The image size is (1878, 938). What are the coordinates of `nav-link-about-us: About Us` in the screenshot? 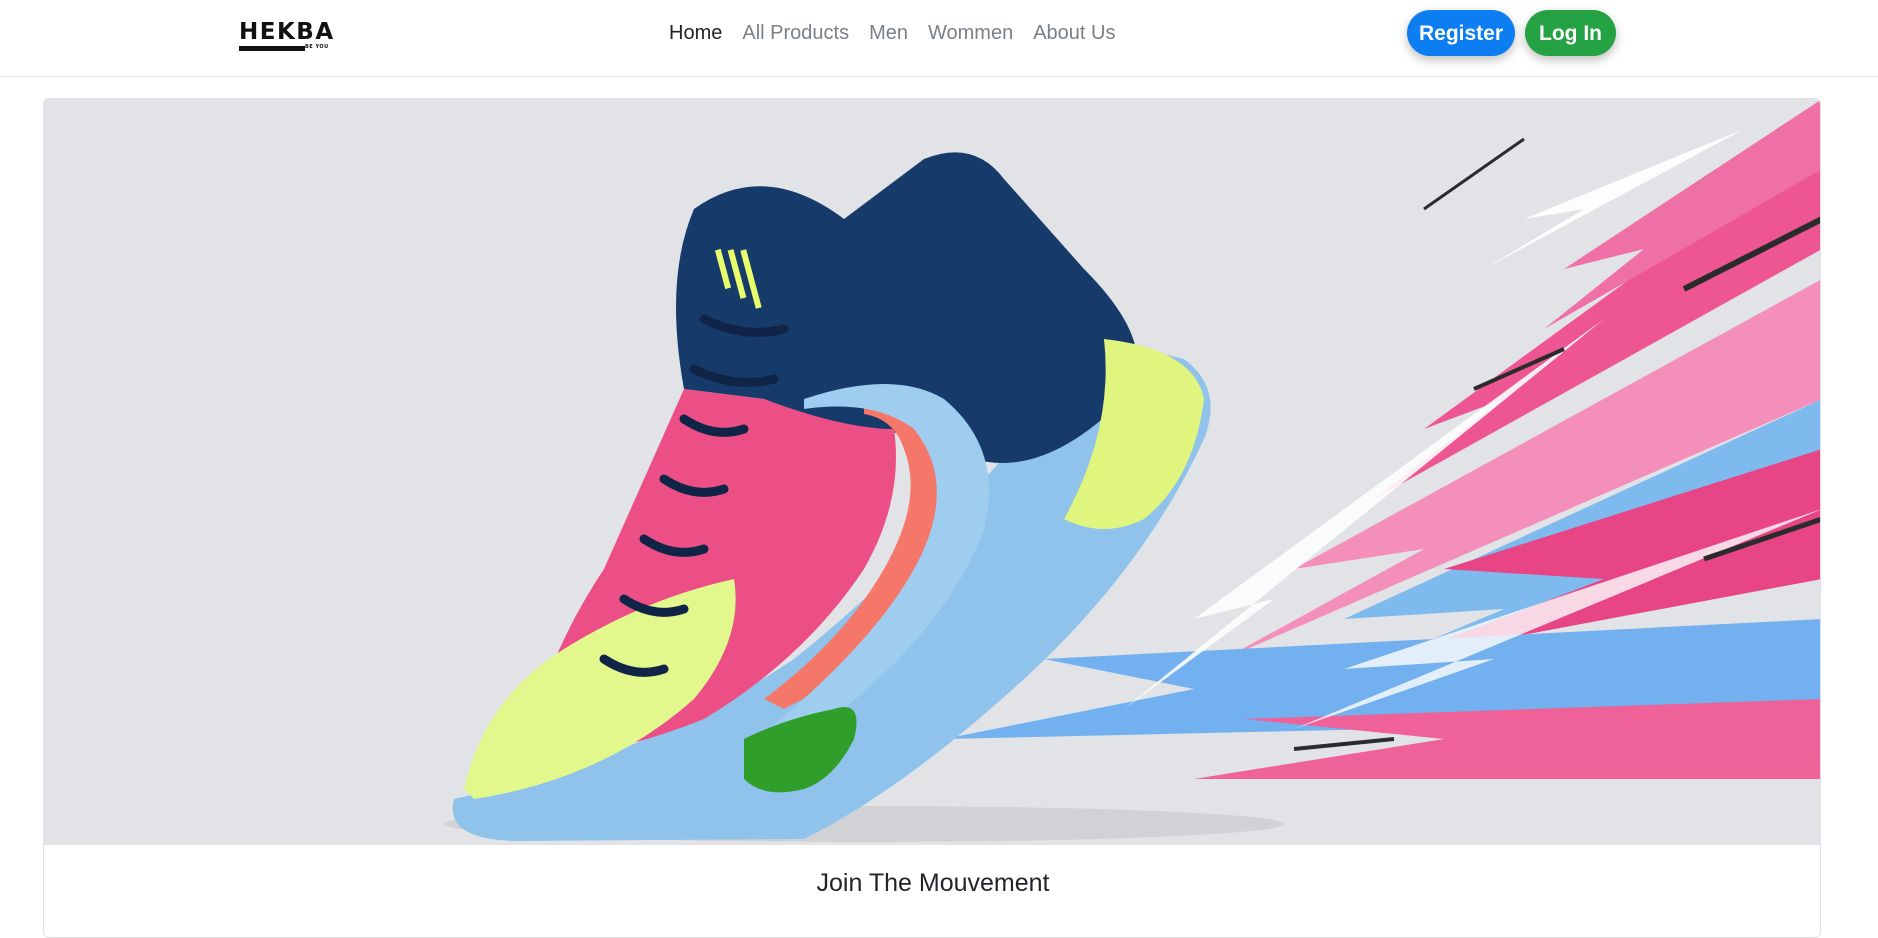 It's located at (1074, 33).